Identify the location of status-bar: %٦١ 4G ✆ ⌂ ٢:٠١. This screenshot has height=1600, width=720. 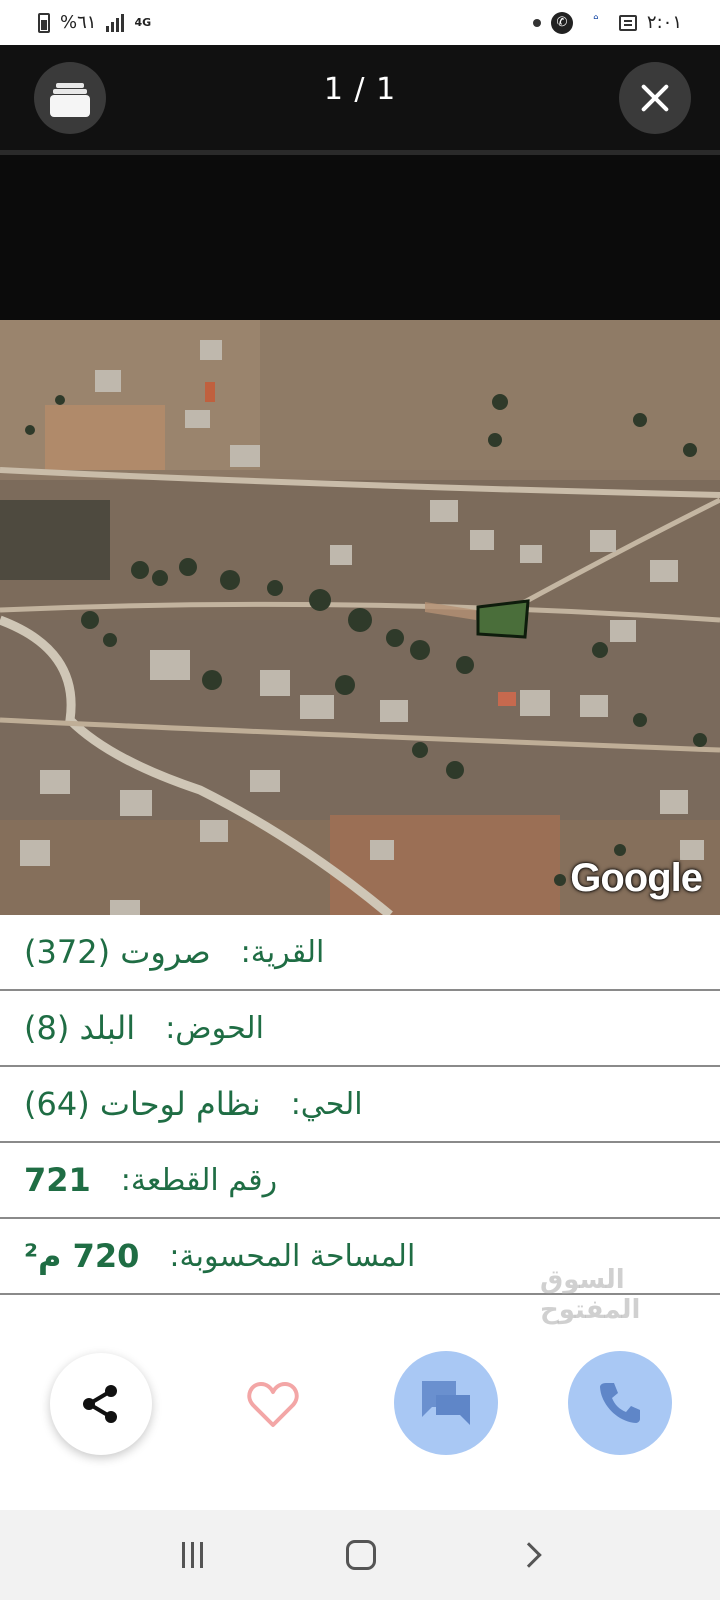
(360, 22).